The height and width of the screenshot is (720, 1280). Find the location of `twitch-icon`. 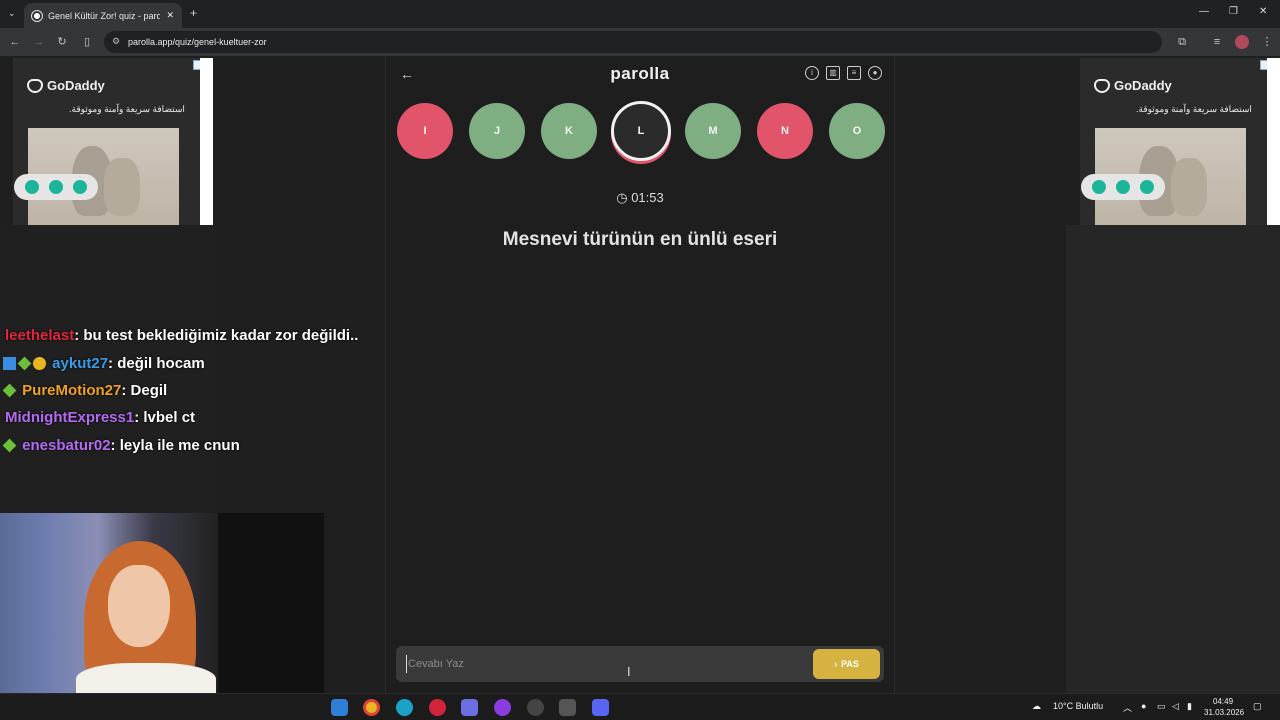

twitch-icon is located at coordinates (502, 707).